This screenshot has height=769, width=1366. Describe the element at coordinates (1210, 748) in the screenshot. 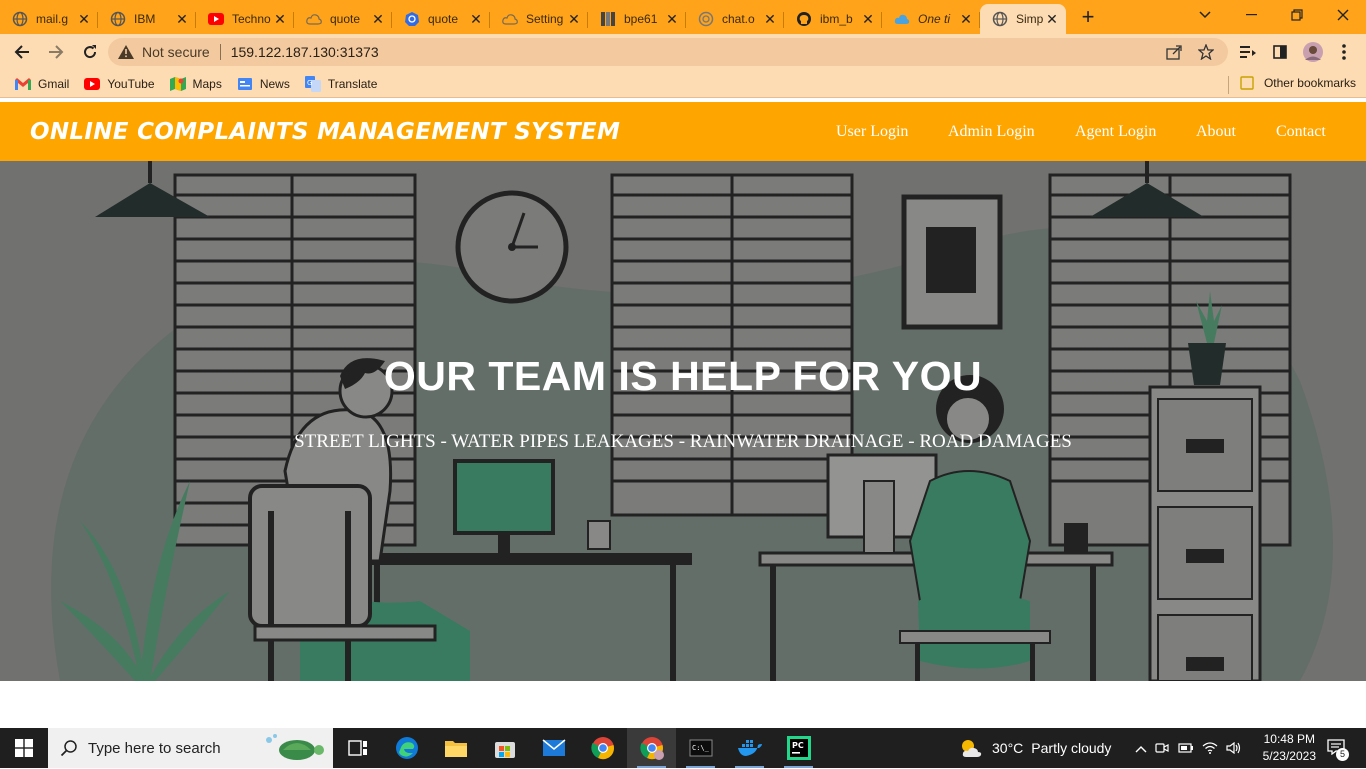

I see `wifi-icon` at that location.